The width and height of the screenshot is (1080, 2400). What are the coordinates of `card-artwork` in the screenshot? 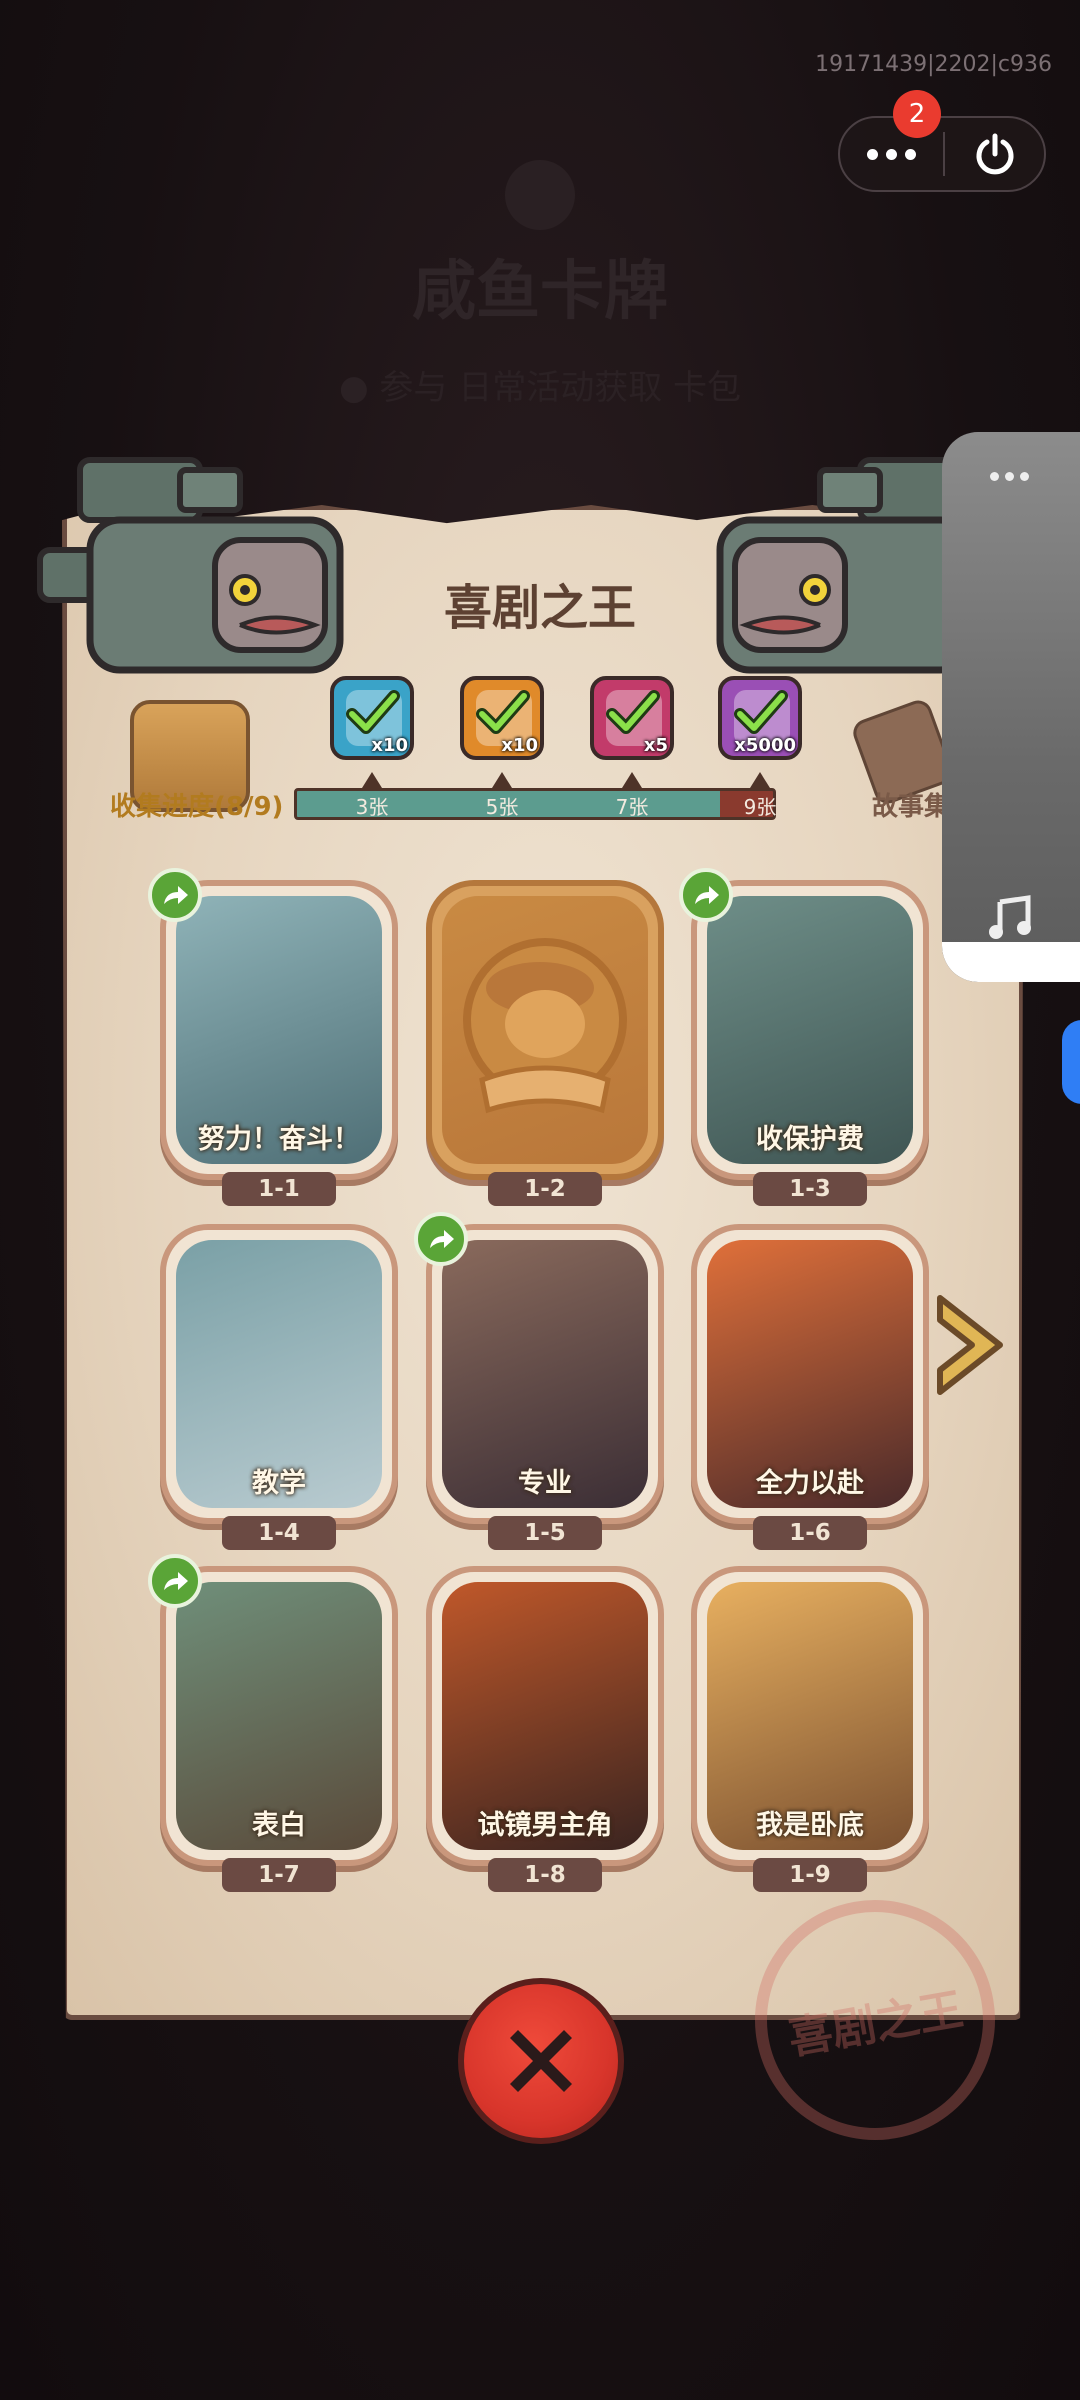 It's located at (545, 1030).